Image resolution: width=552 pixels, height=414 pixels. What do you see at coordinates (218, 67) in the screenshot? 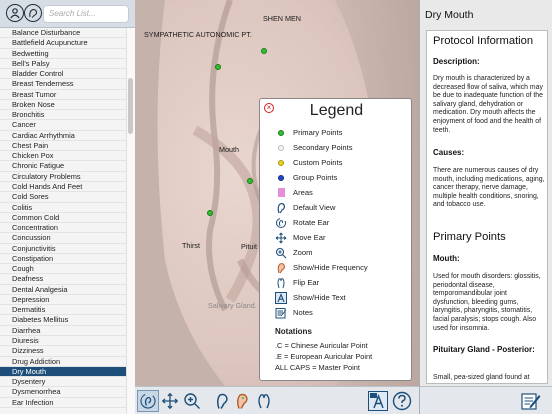
I see `point-sympathetic` at bounding box center [218, 67].